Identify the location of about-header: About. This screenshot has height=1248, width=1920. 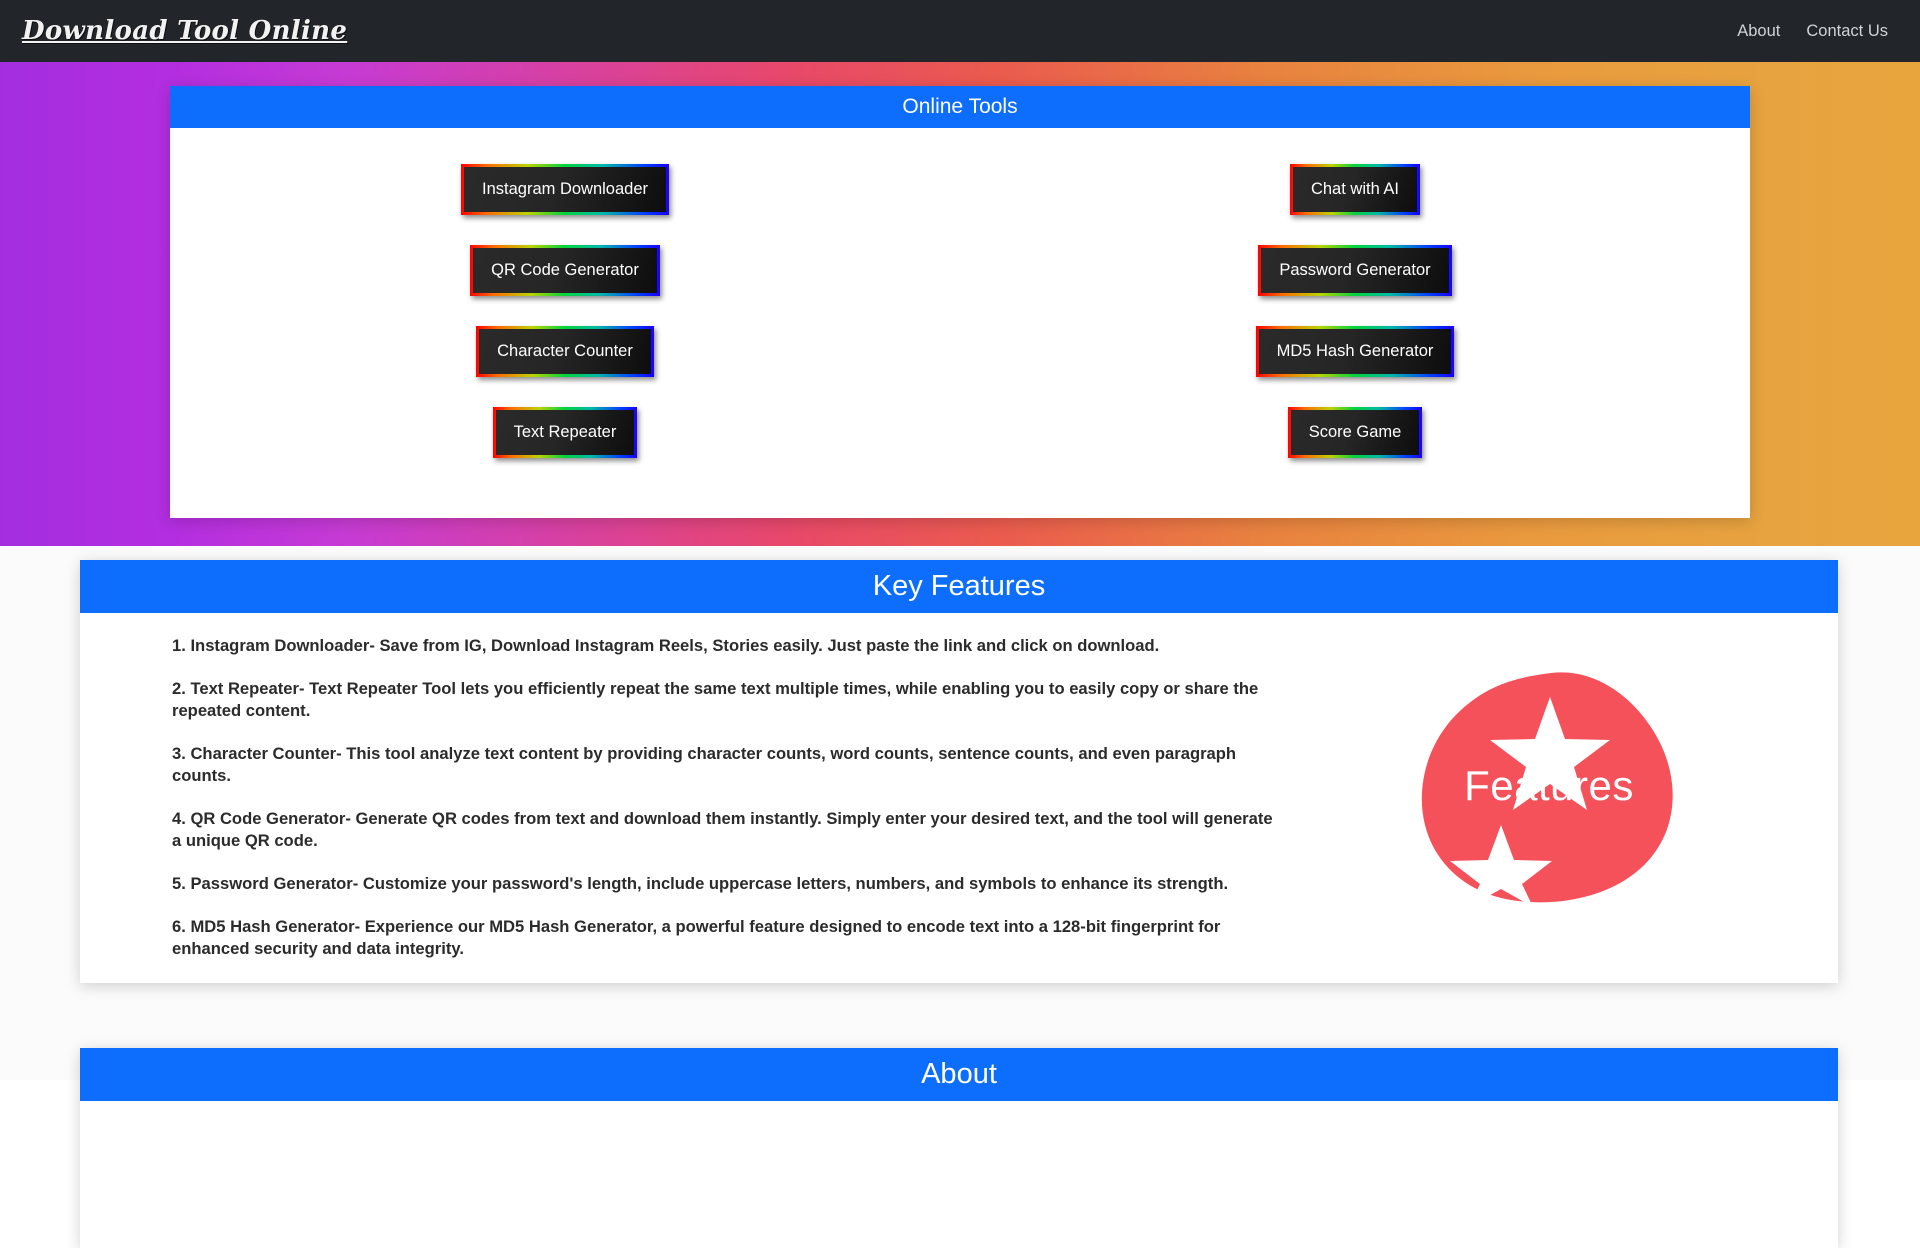
(959, 1074).